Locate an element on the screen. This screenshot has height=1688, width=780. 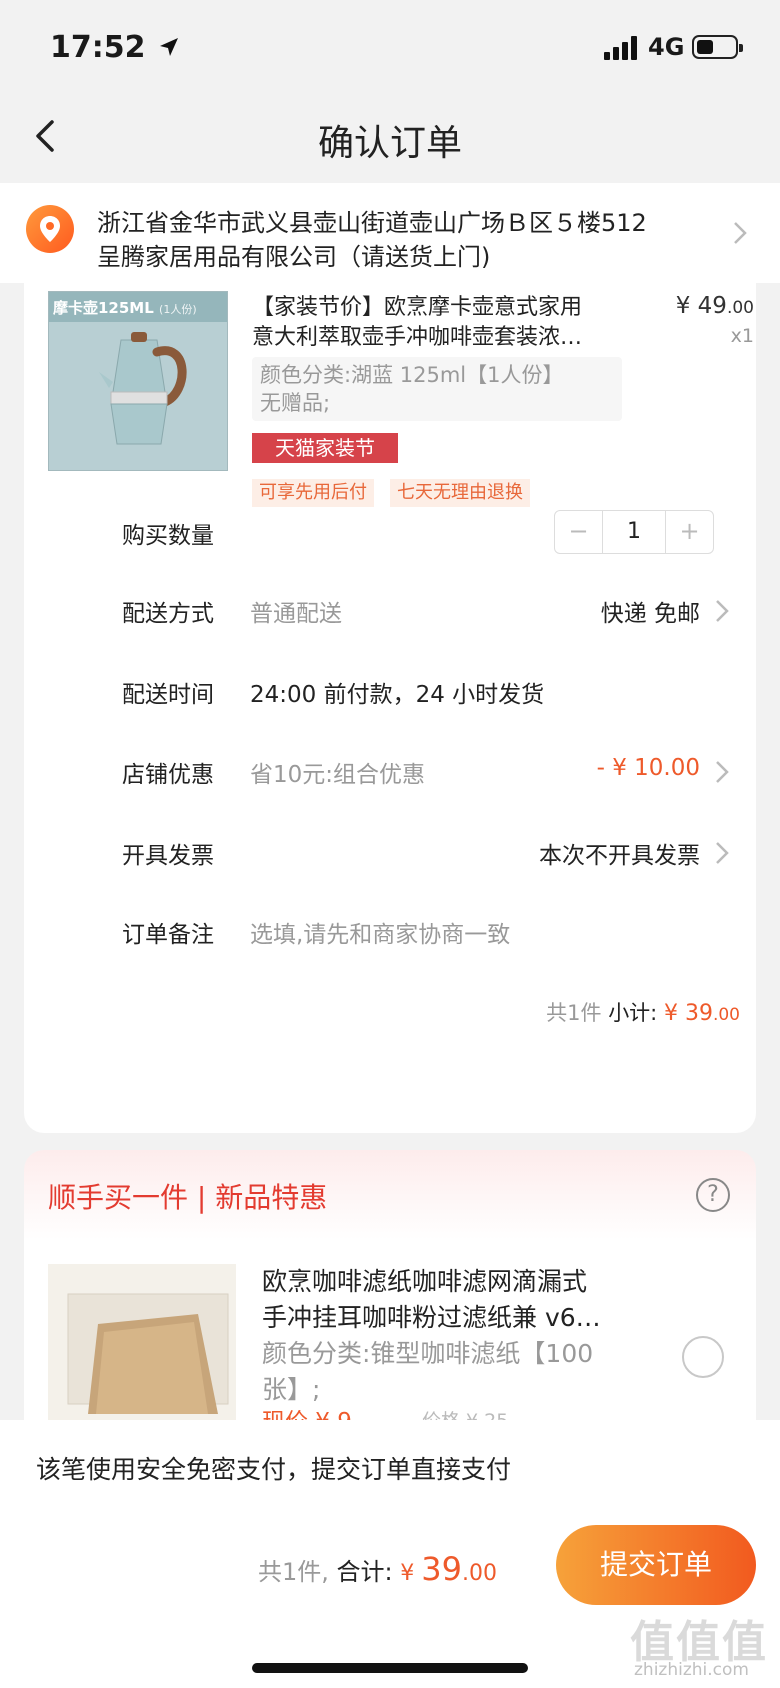
home-indicator is located at coordinates (390, 1668).